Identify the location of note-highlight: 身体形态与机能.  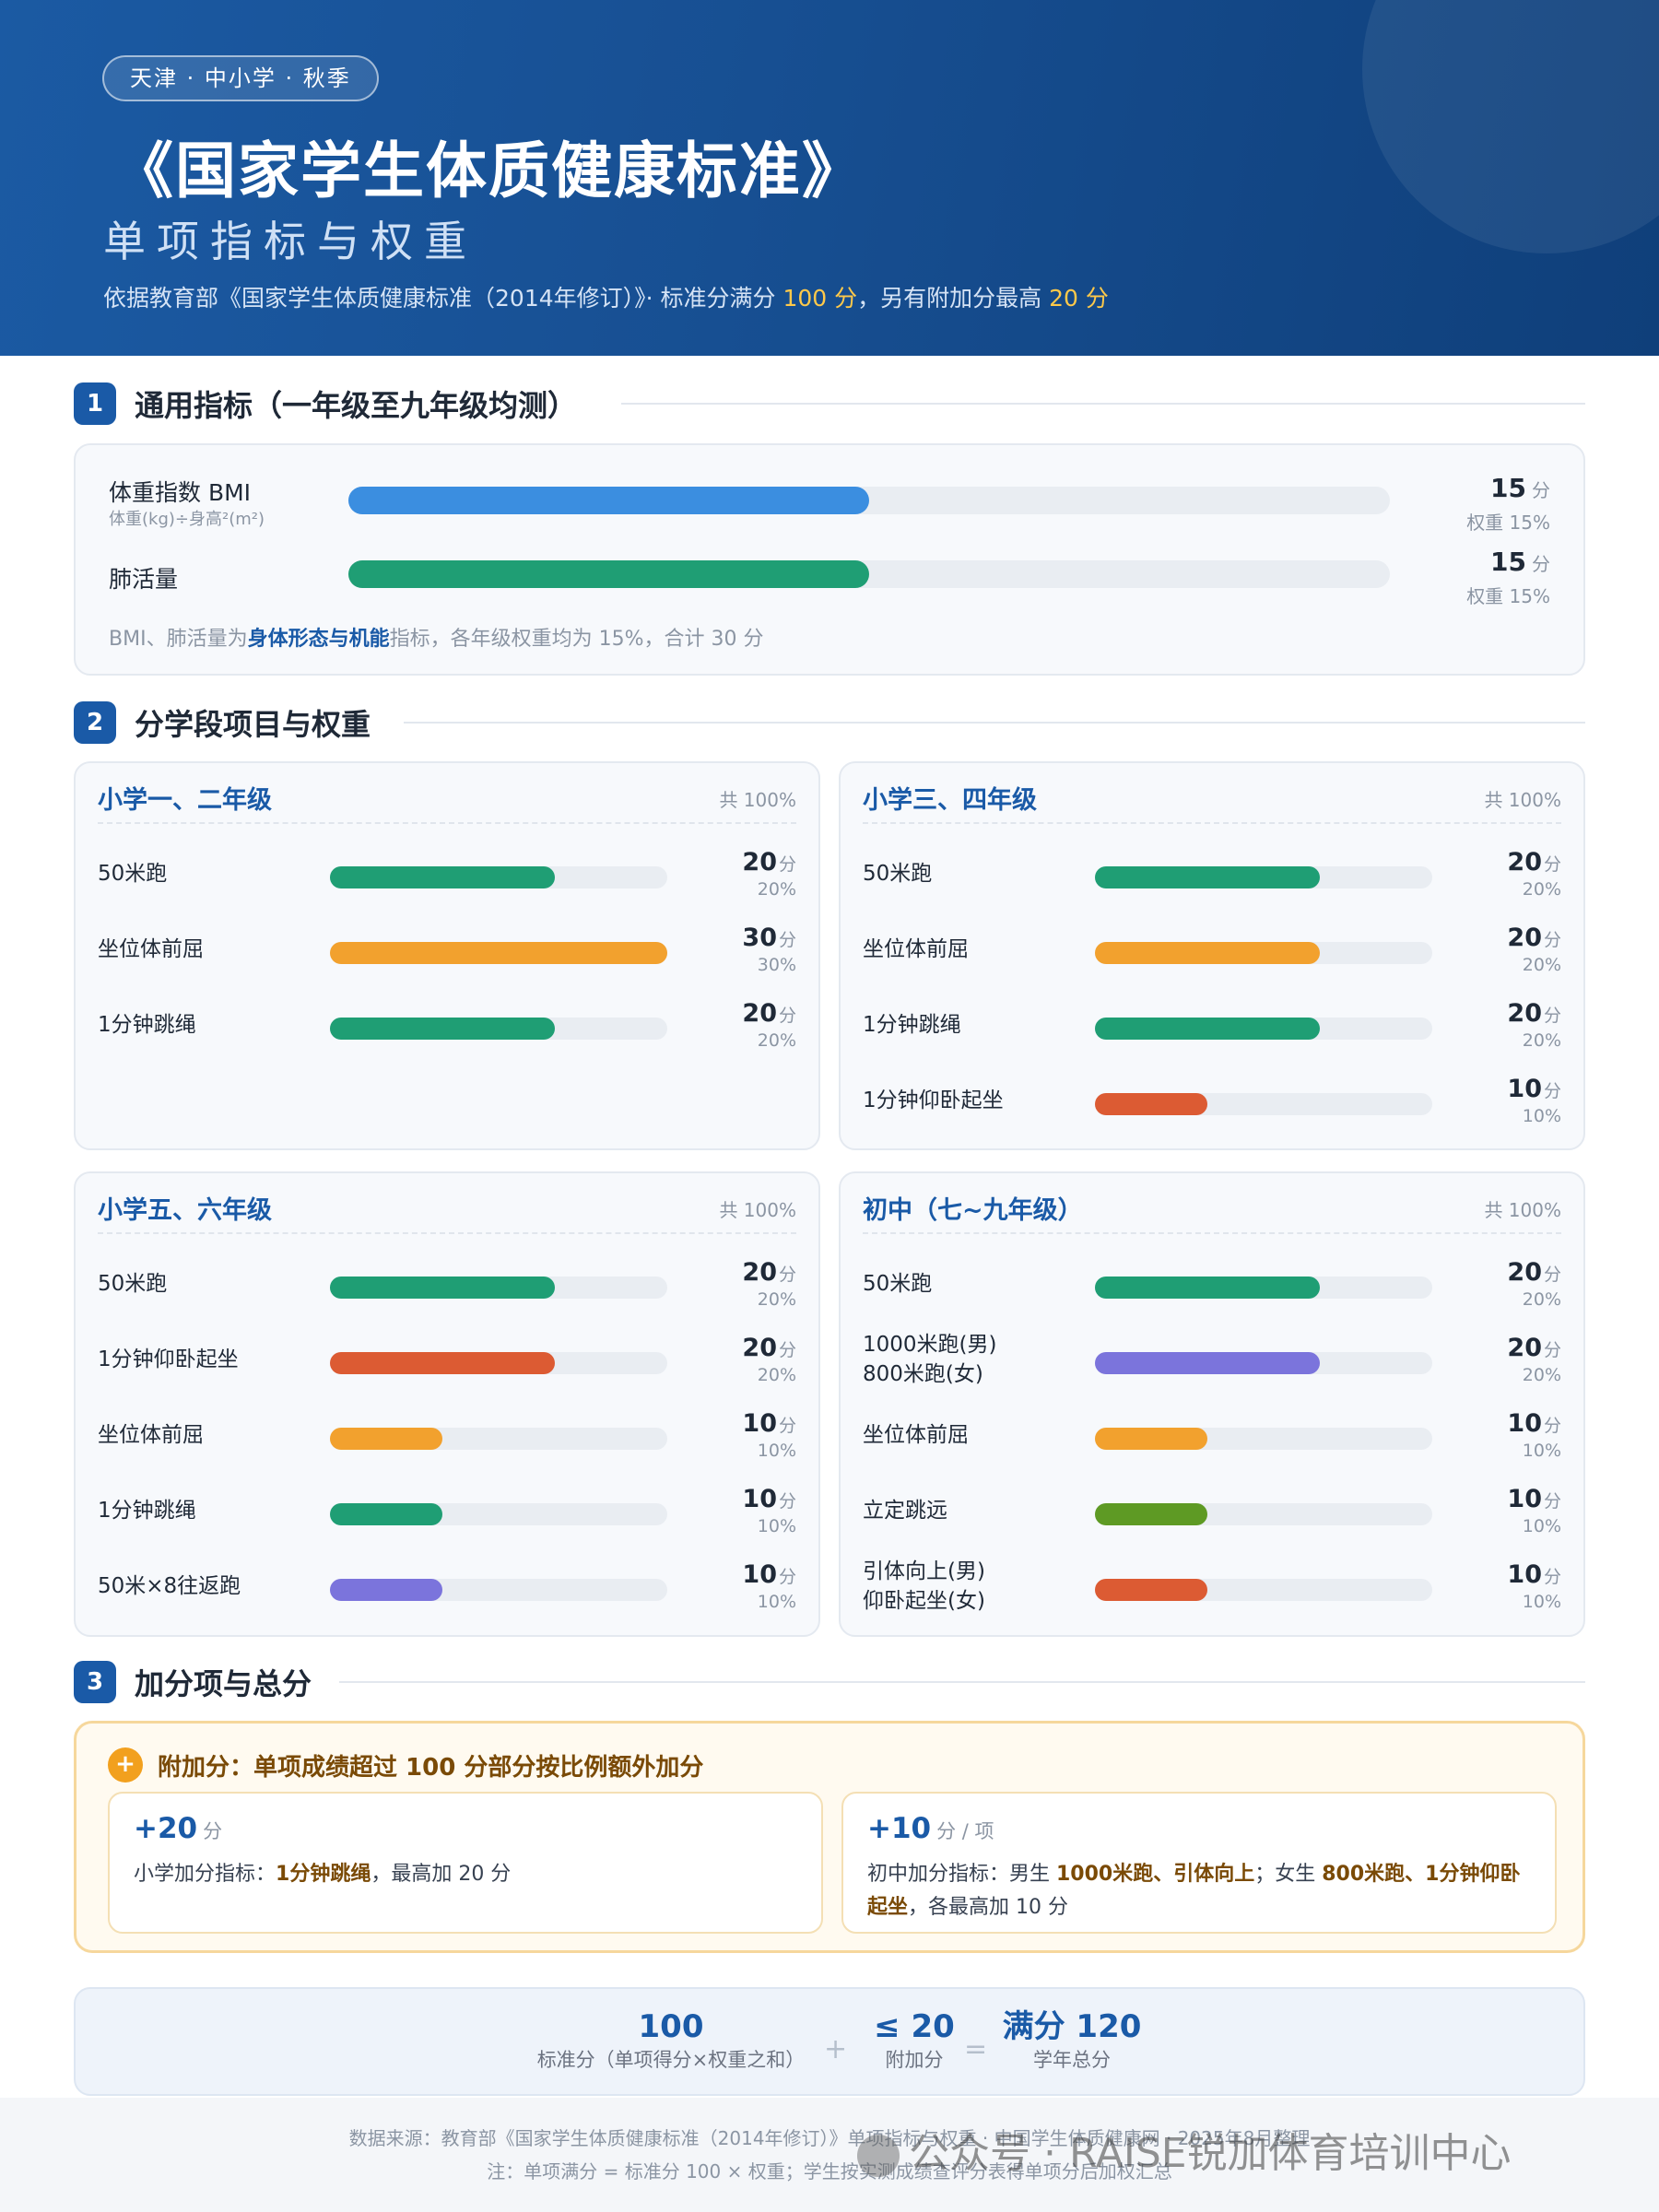
(318, 639).